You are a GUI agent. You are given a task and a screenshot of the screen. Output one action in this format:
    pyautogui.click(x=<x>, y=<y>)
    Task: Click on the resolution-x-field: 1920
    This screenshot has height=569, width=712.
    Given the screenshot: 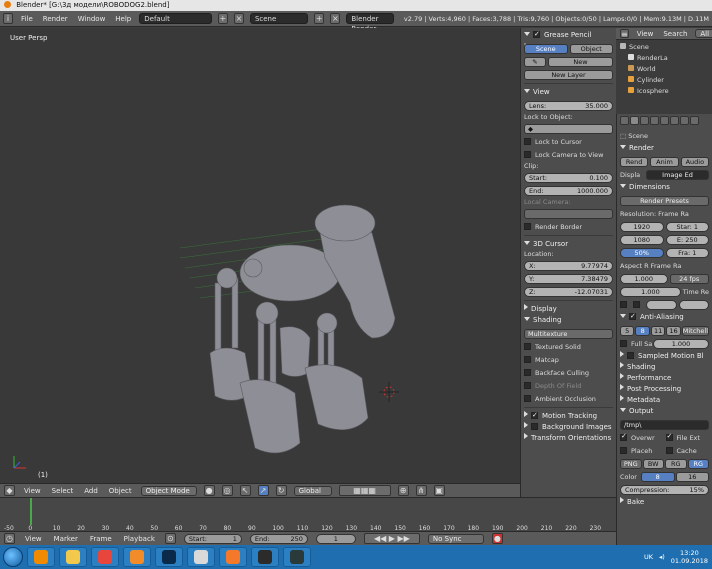 What is the action you would take?
    pyautogui.click(x=642, y=226)
    